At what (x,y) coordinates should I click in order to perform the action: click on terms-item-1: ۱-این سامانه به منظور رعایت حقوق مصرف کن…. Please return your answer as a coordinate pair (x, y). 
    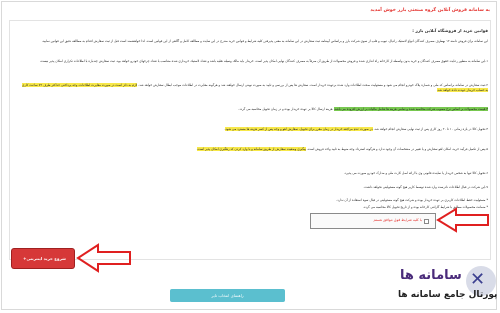
    Looking at the image, I should click on (263, 61).